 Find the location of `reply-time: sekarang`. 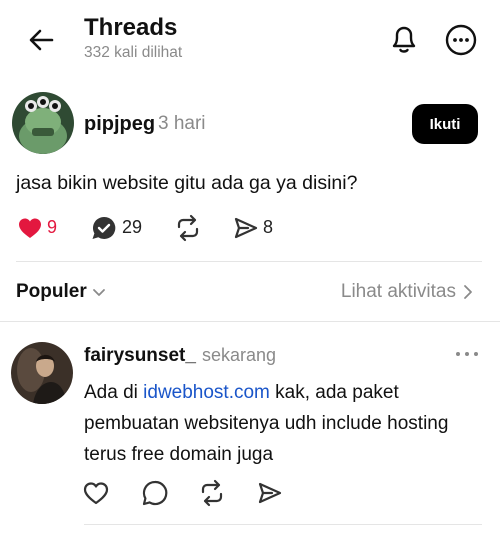

reply-time: sekarang is located at coordinates (239, 355).